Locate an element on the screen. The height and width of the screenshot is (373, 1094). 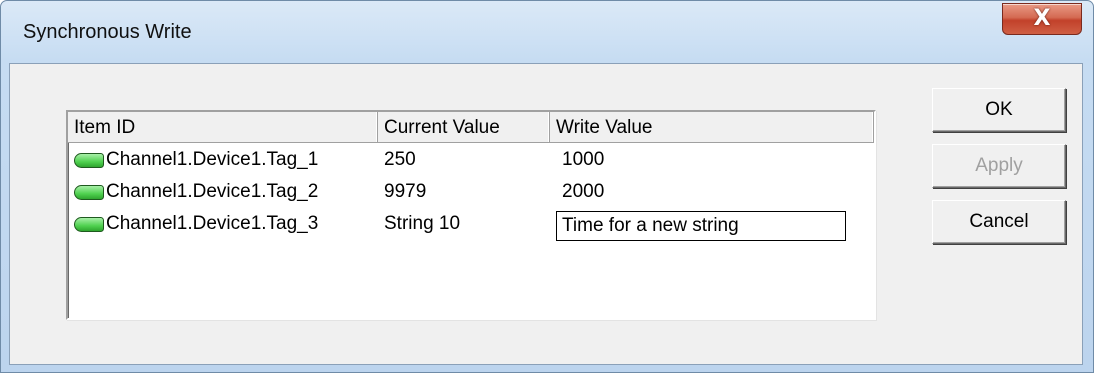
close-button: X is located at coordinates (1042, 19).